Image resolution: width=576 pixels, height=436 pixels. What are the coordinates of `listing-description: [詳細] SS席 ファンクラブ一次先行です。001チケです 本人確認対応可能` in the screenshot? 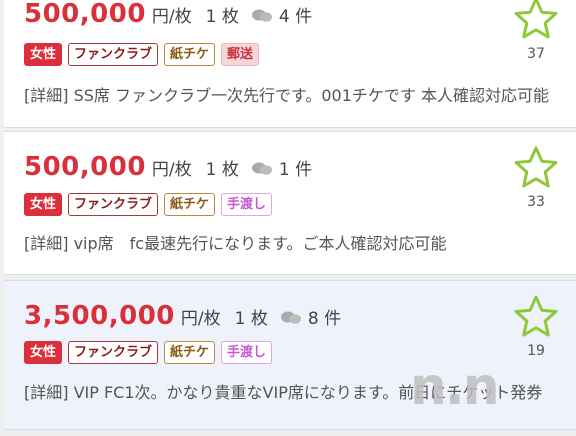 It's located at (286, 95).